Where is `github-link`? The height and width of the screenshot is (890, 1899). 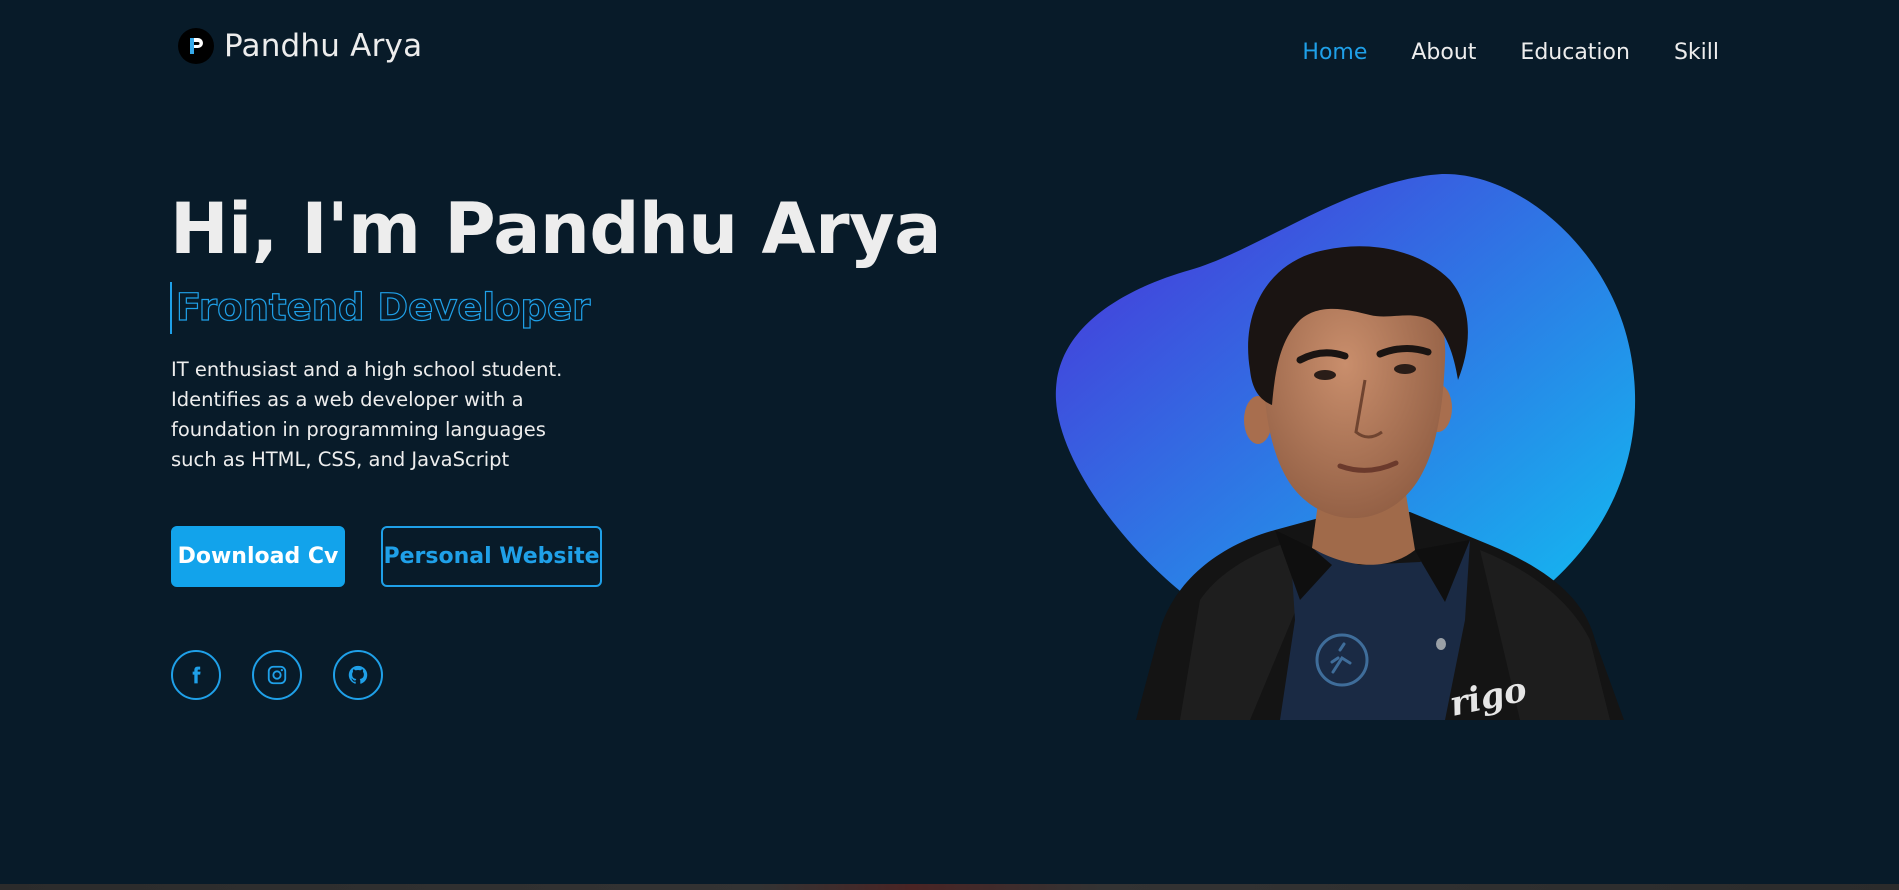 github-link is located at coordinates (358, 675).